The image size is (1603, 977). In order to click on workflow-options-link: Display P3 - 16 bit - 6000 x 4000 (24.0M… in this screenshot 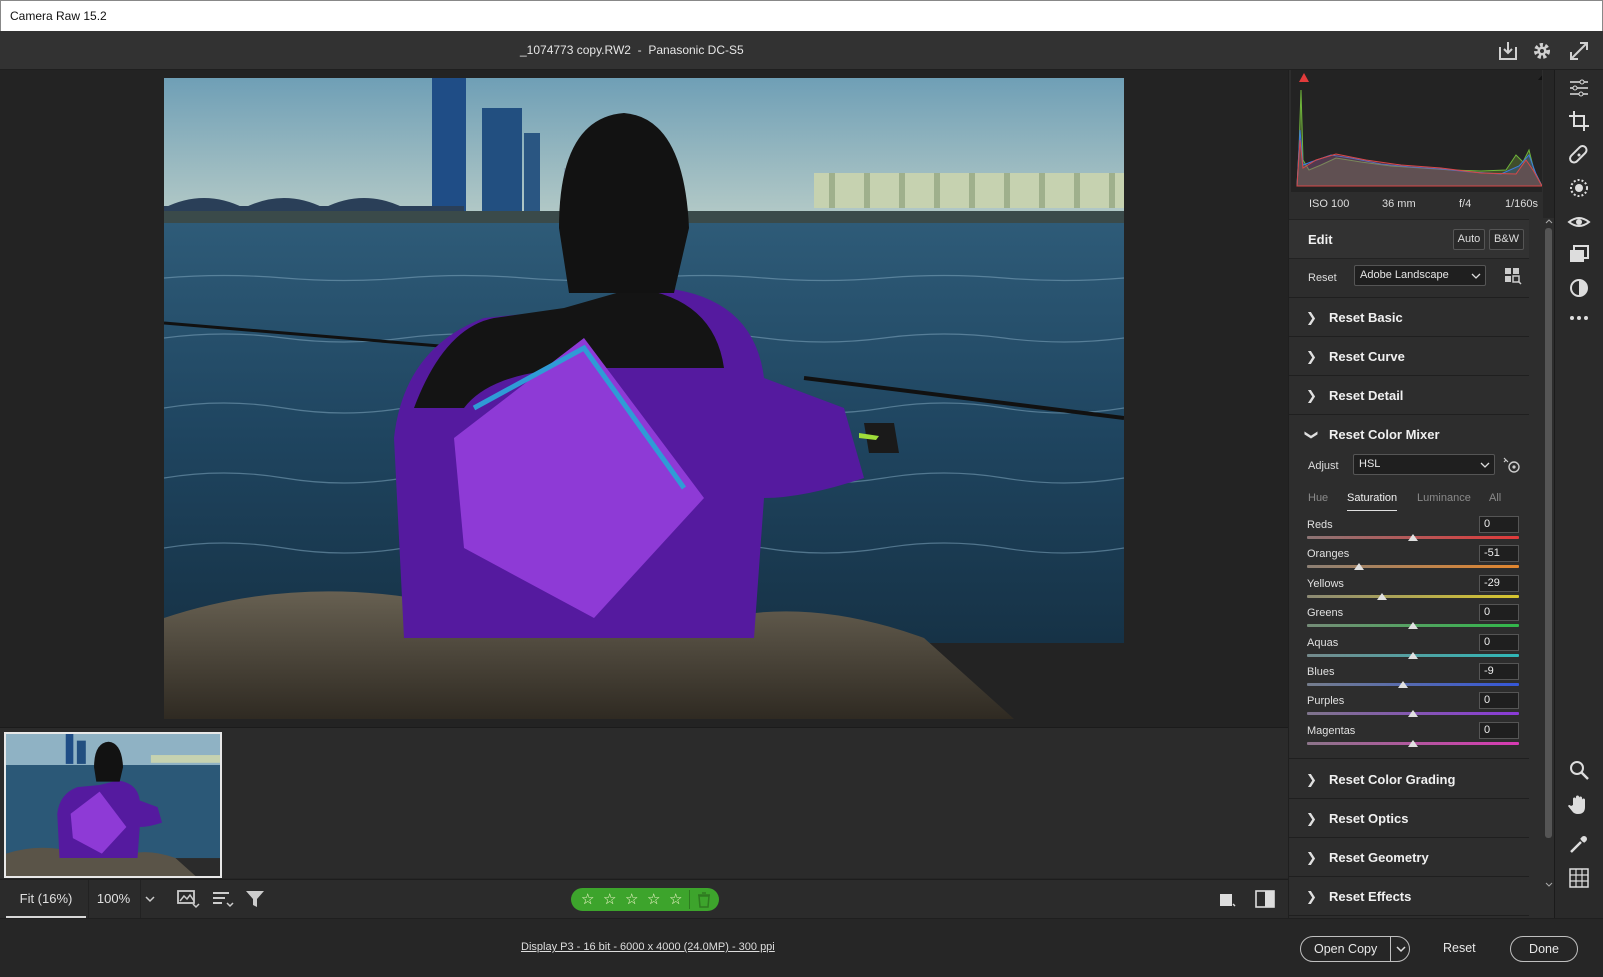, I will do `click(648, 947)`.